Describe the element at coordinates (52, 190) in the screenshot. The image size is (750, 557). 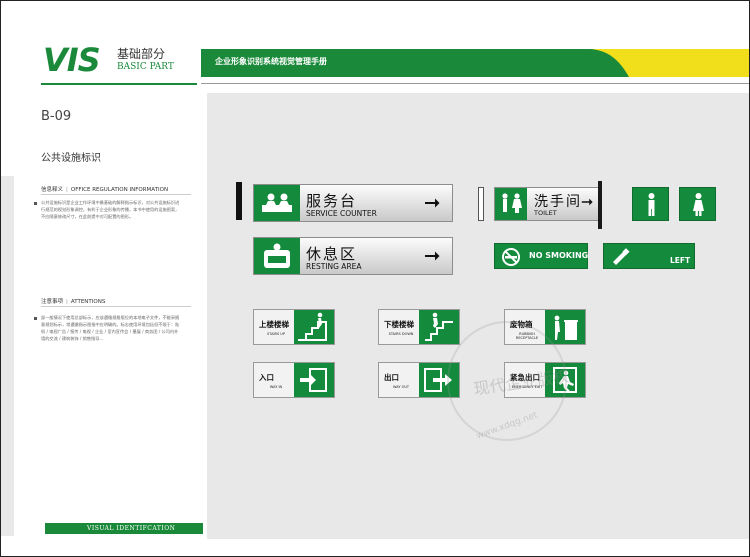
I see `note-heading-cn: 信息释义` at that location.